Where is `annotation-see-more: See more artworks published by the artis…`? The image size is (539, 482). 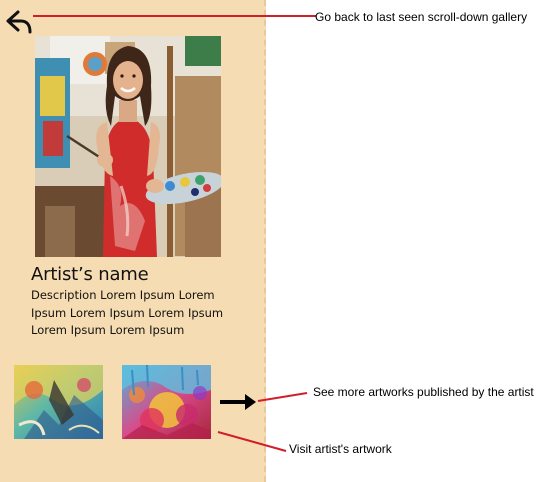 annotation-see-more: See more artworks published by the artis… is located at coordinates (423, 392).